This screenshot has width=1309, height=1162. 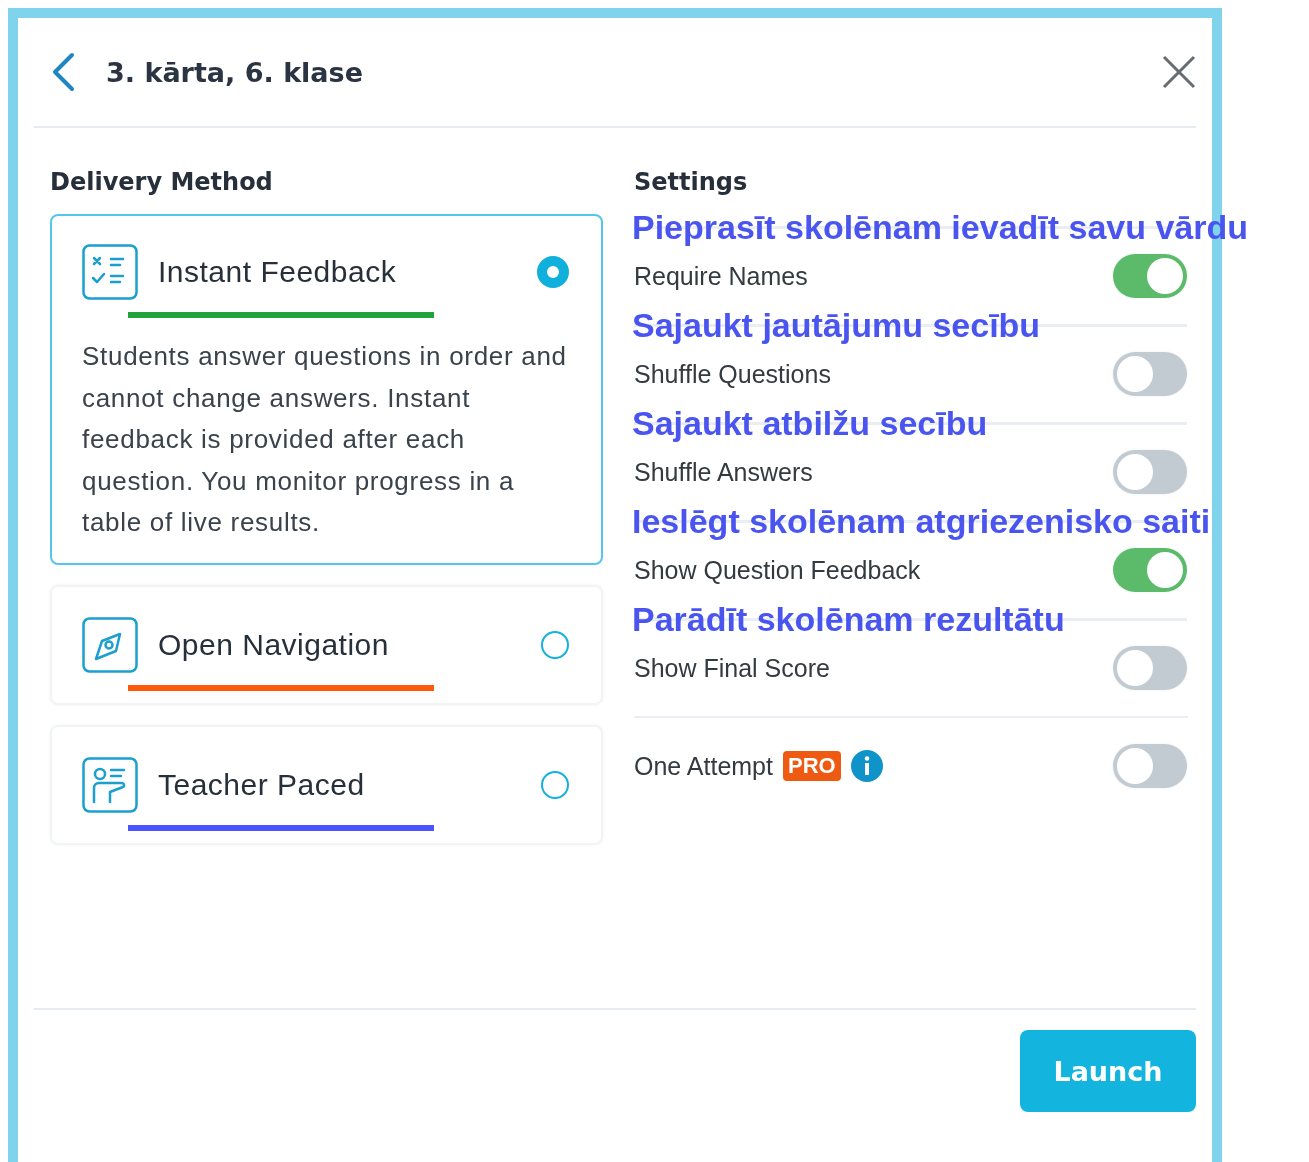 I want to click on dialog-title: 3. kārta, 6. klase, so click(x=235, y=72).